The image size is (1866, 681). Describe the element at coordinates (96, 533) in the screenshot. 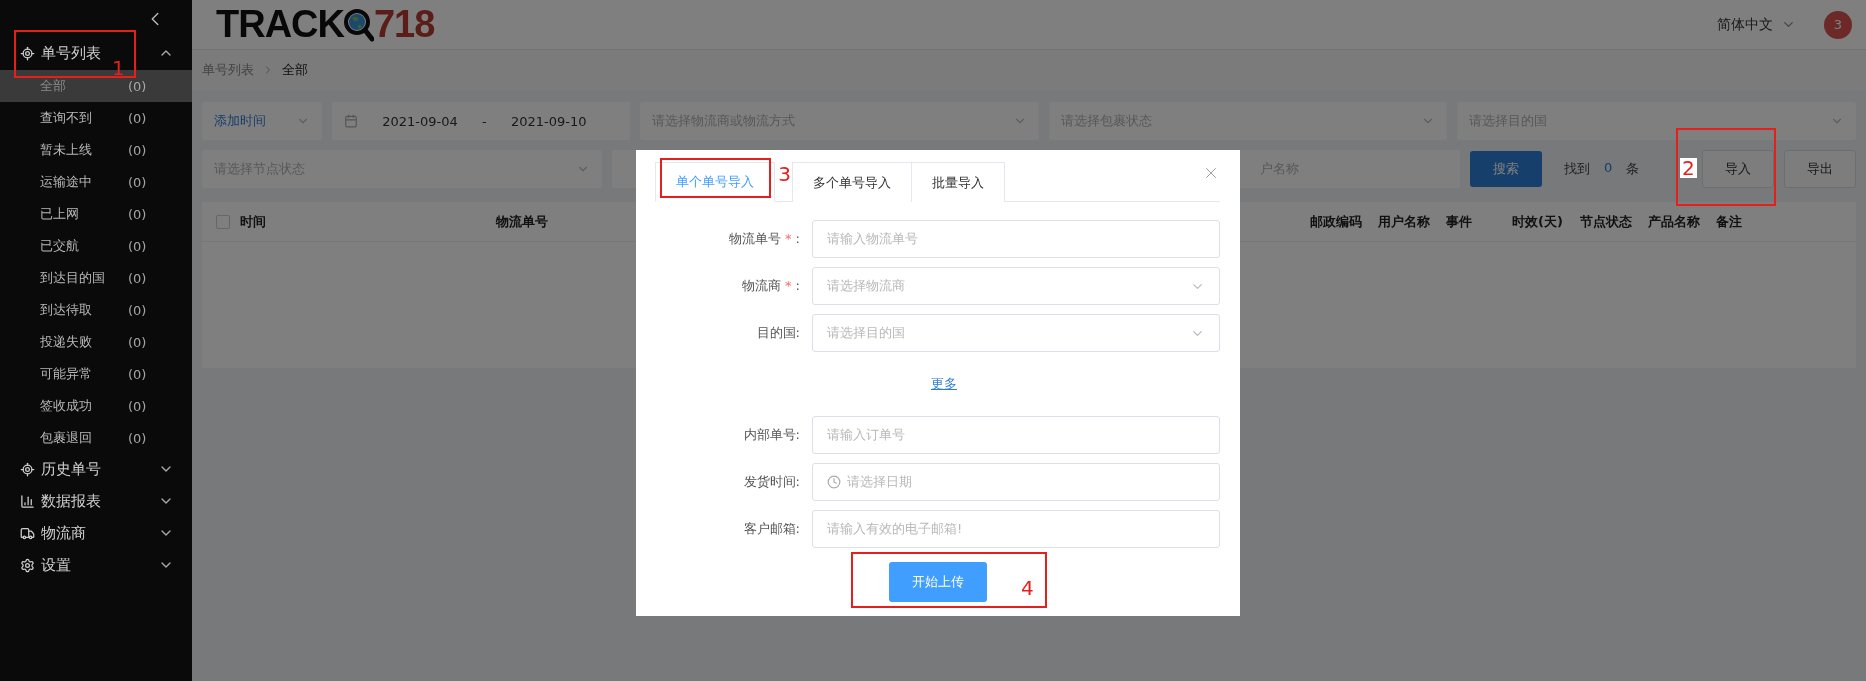

I see `sidebar-group: 物流商` at that location.